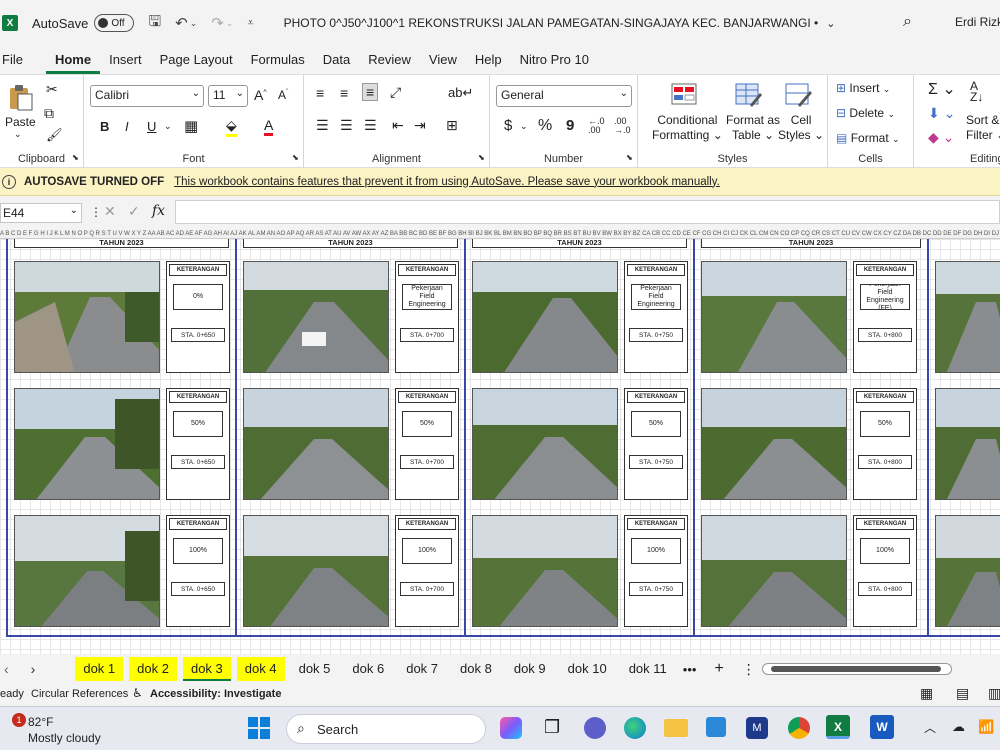 The width and height of the screenshot is (1000, 750). What do you see at coordinates (552, 727) in the screenshot?
I see `task-view-icon: ❐` at bounding box center [552, 727].